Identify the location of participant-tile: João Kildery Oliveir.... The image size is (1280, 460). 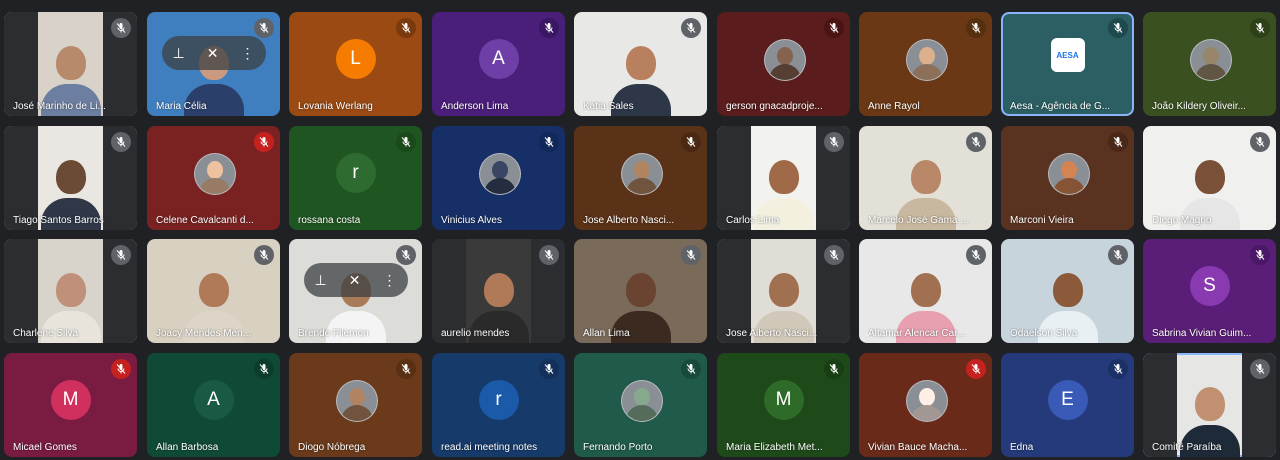
(1209, 64).